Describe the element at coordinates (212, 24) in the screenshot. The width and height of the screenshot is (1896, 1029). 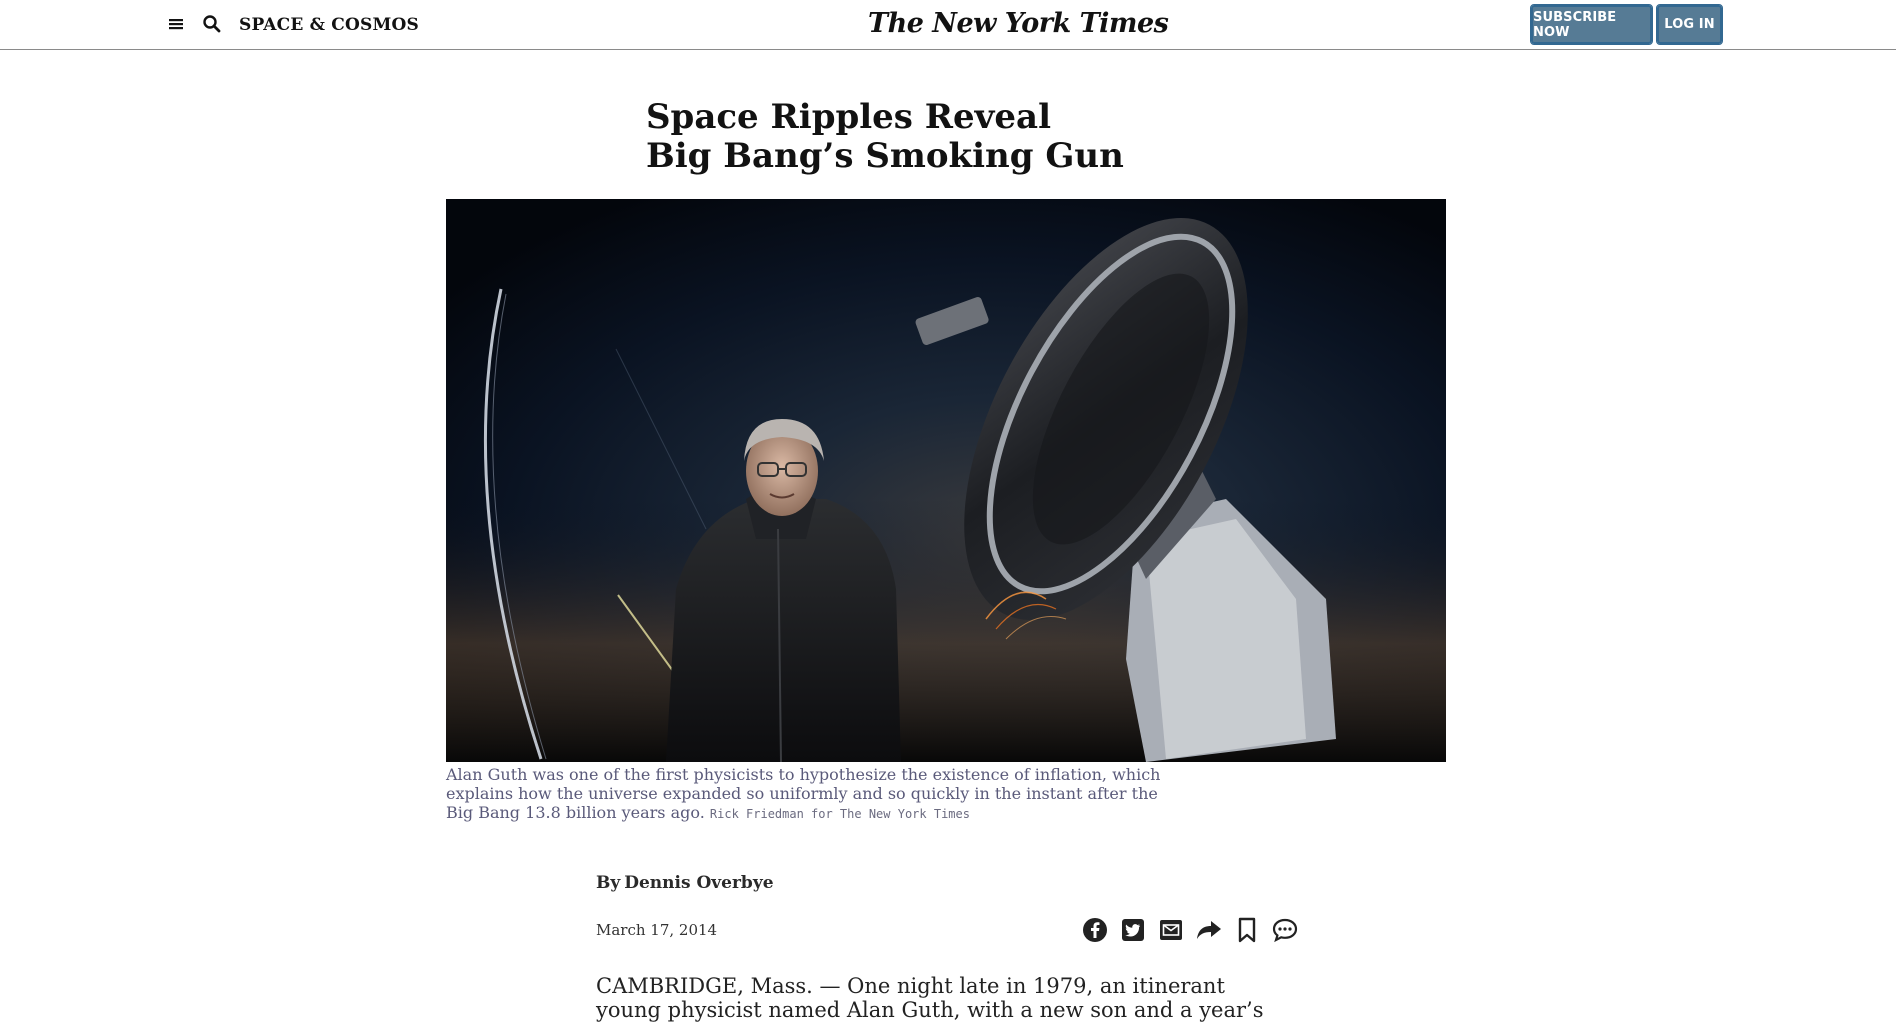
I see `search-icon` at that location.